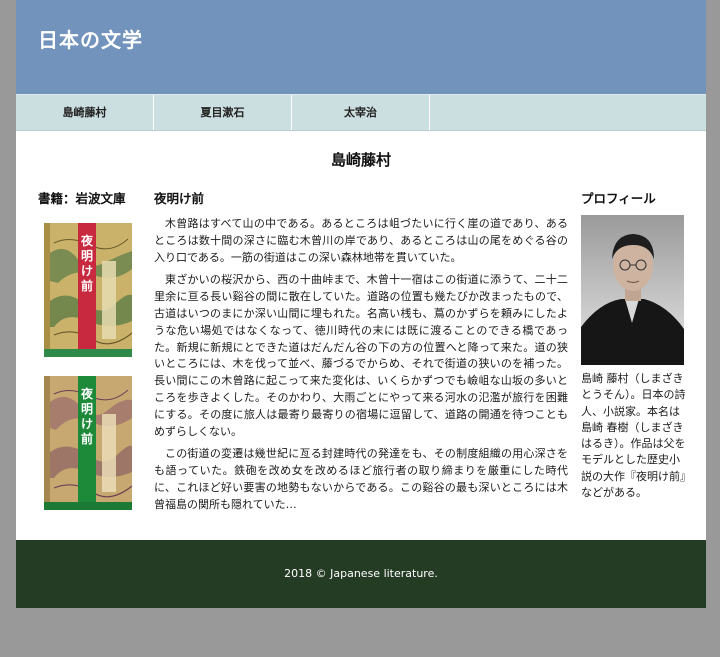 The image size is (720, 657). I want to click on nav-item-dazai-osamu: 太宰治, so click(361, 112).